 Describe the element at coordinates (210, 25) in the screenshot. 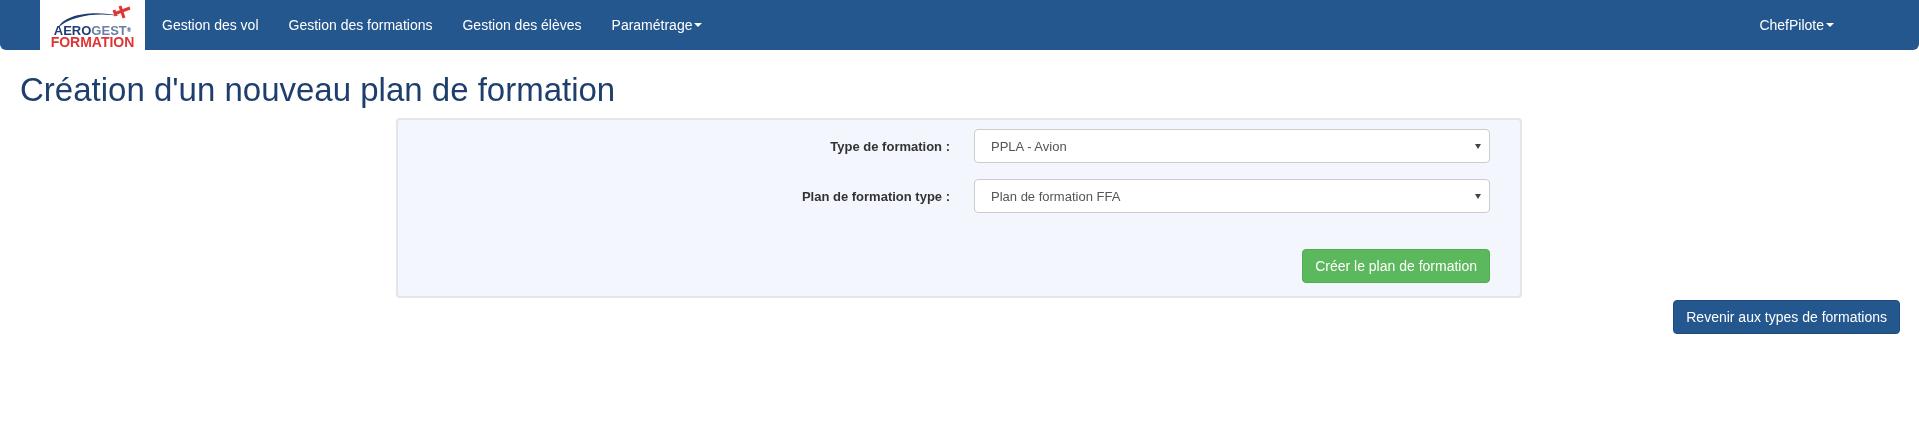

I see `nav-link: Gestion des vol` at that location.